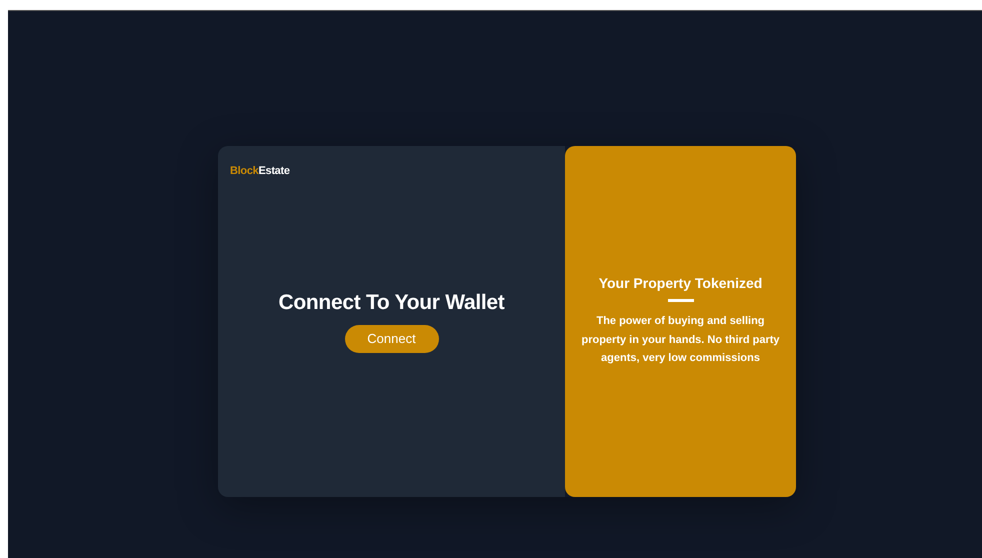 This screenshot has height=558, width=982. What do you see at coordinates (391, 302) in the screenshot?
I see `connect-heading: Connect To Your Wallet` at bounding box center [391, 302].